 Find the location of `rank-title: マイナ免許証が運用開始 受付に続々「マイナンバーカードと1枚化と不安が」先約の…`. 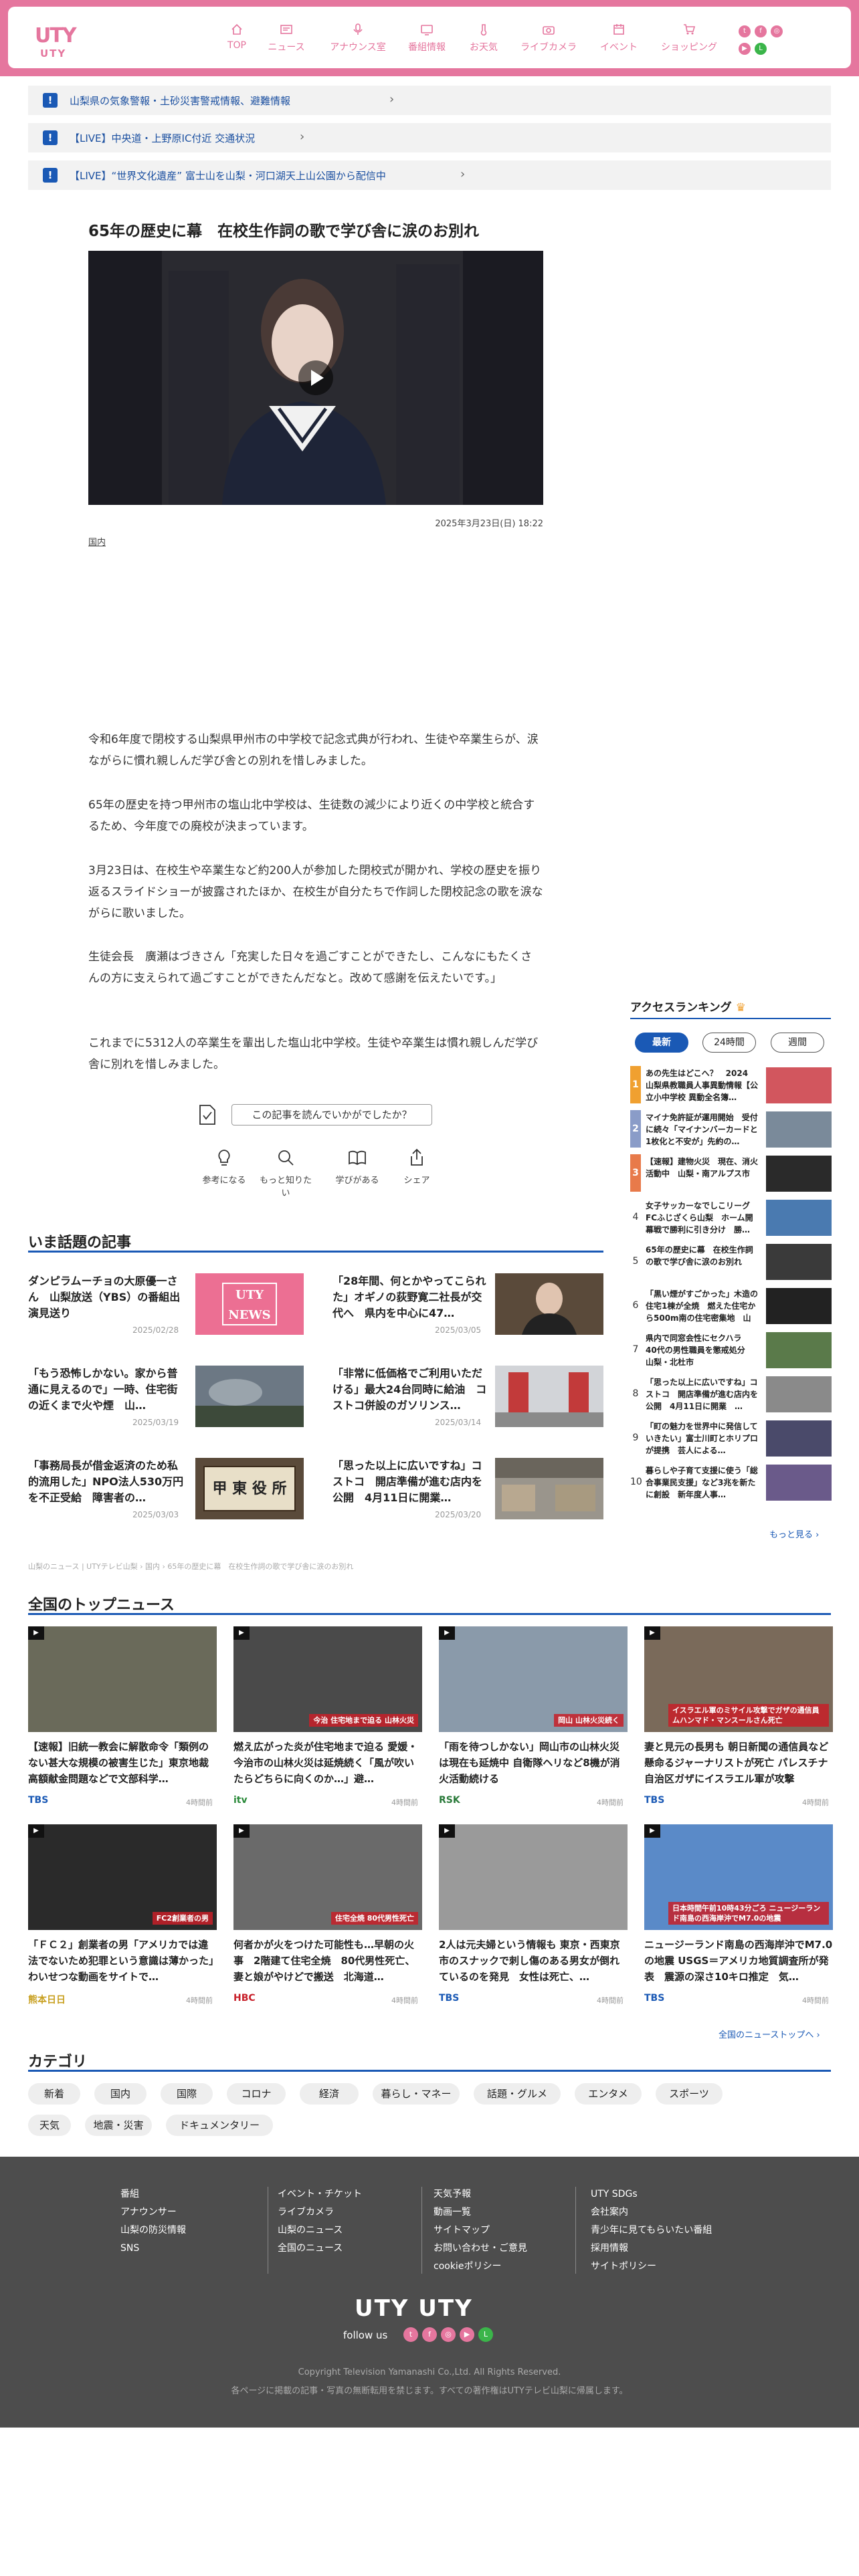

rank-title: マイナ免許証が運用開始 受付に続々「マイナンバーカードと1枚化と不安が」先約の… is located at coordinates (703, 1129).